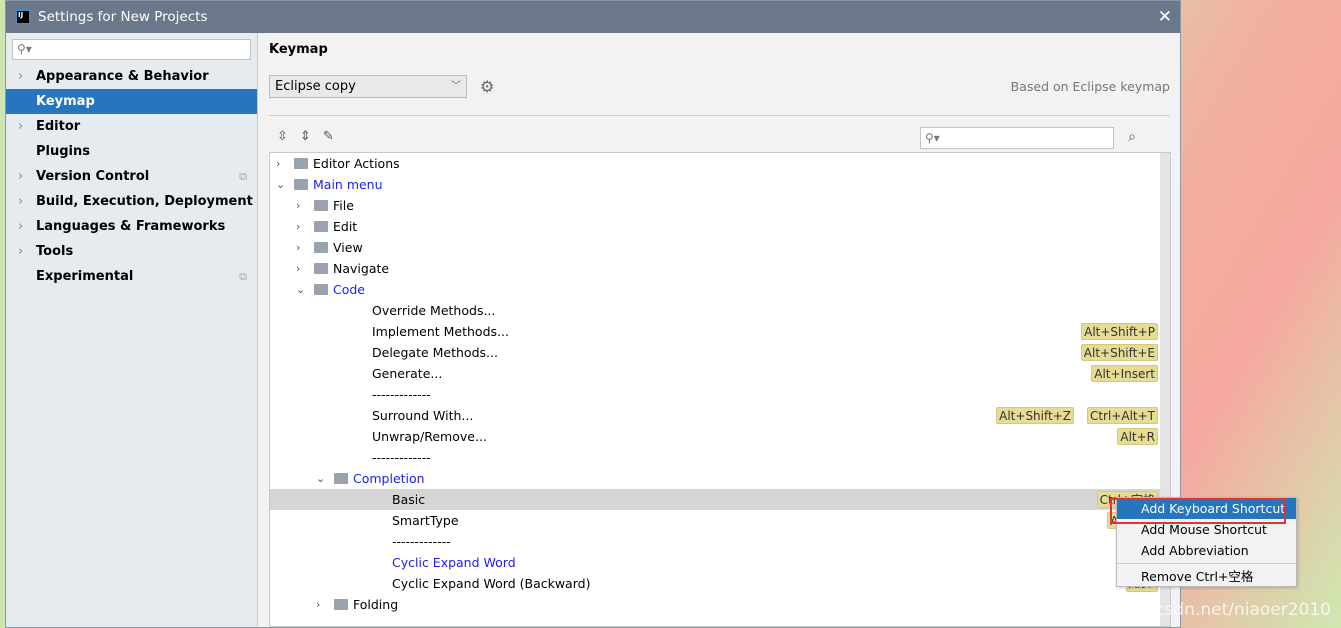 The height and width of the screenshot is (628, 1341). Describe the element at coordinates (348, 247) in the screenshot. I see `tree-row-label: View` at that location.